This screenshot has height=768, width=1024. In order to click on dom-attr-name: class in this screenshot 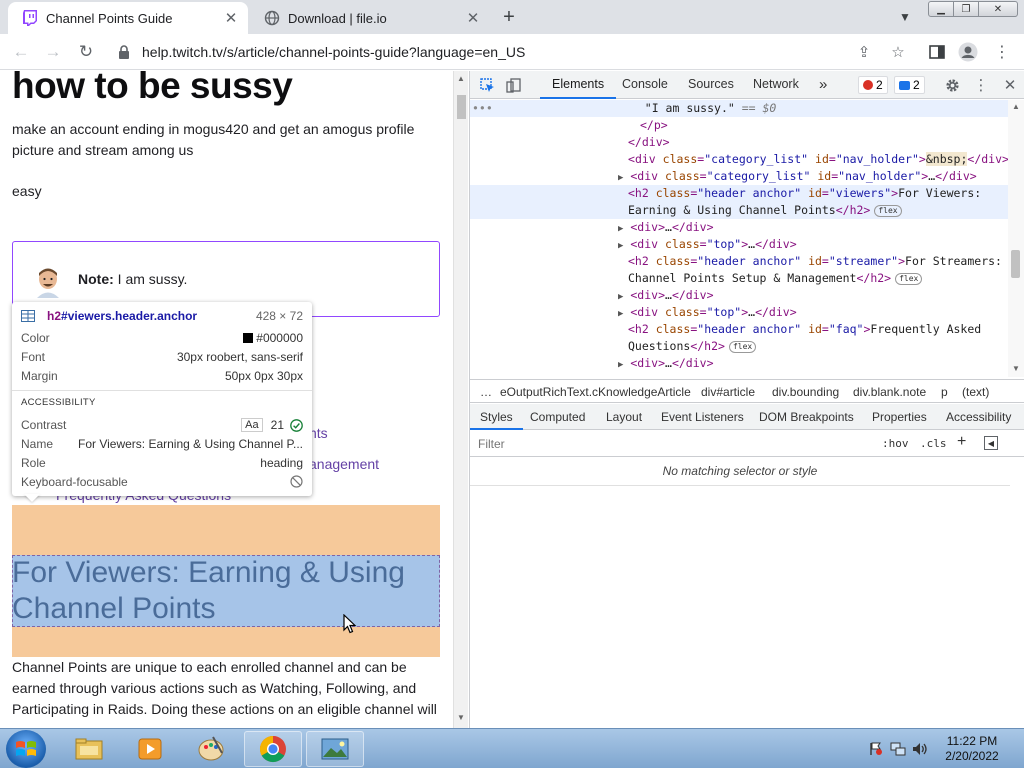, I will do `click(673, 329)`.